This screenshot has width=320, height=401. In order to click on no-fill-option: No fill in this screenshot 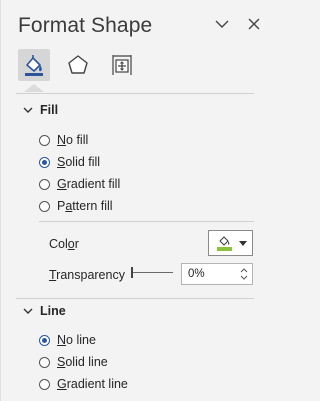, I will do `click(63, 140)`.